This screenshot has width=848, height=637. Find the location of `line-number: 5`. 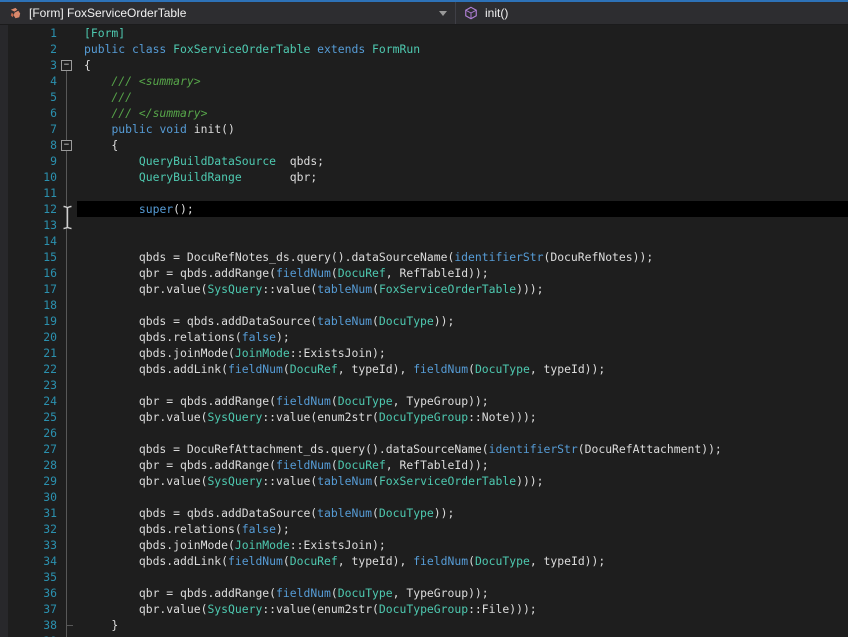

line-number: 5 is located at coordinates (28, 97).